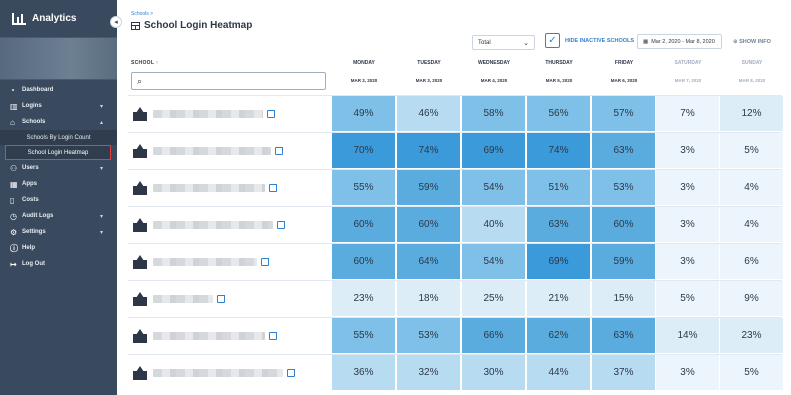 This screenshot has width=791, height=395. I want to click on sidebar-item-dashboard: ◔ Dashboard, so click(58, 90).